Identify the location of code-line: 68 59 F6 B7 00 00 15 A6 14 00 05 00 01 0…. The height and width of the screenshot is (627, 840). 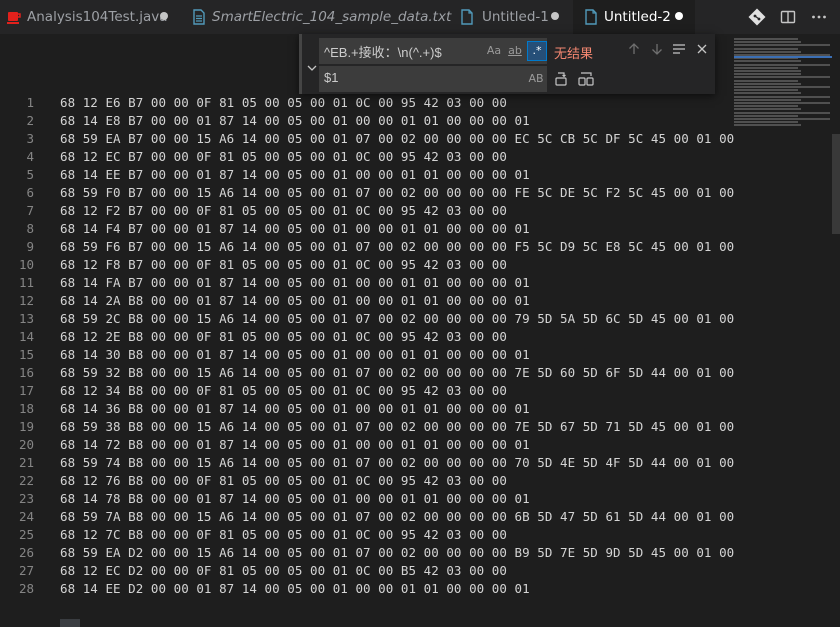
(397, 247).